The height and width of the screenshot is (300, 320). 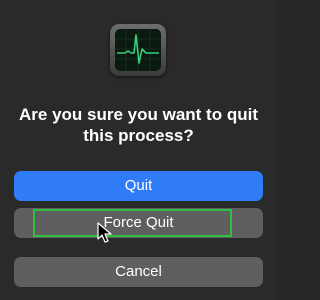 What do you see at coordinates (138, 186) in the screenshot?
I see `quit-button: Quit` at bounding box center [138, 186].